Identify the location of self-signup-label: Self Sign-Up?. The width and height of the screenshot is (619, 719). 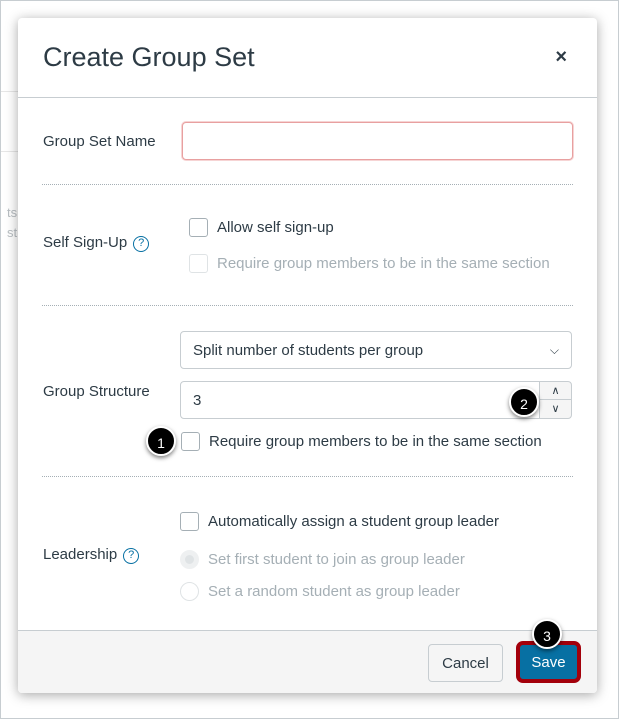
(96, 243).